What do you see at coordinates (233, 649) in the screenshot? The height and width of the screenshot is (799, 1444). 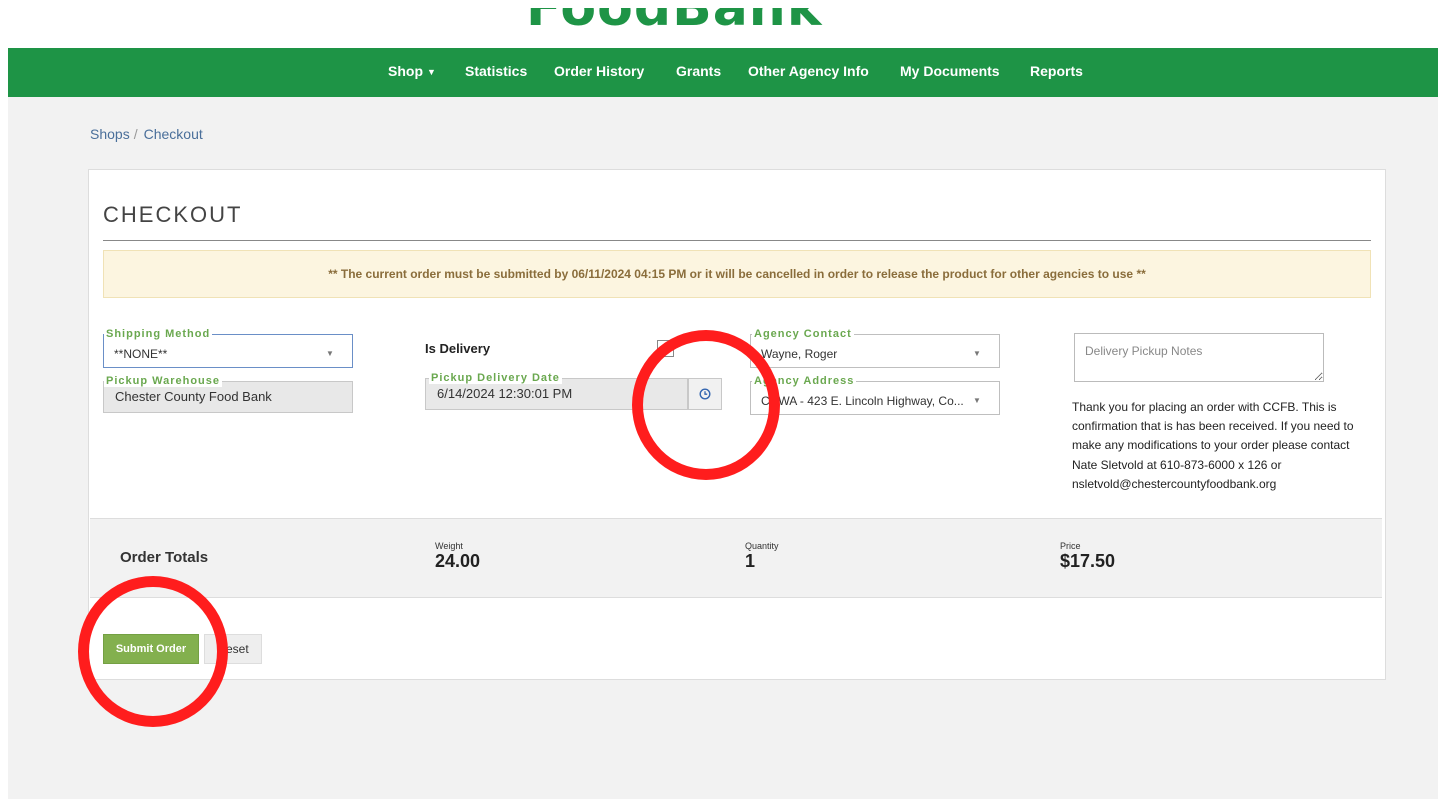 I see `reset-button: Reset` at bounding box center [233, 649].